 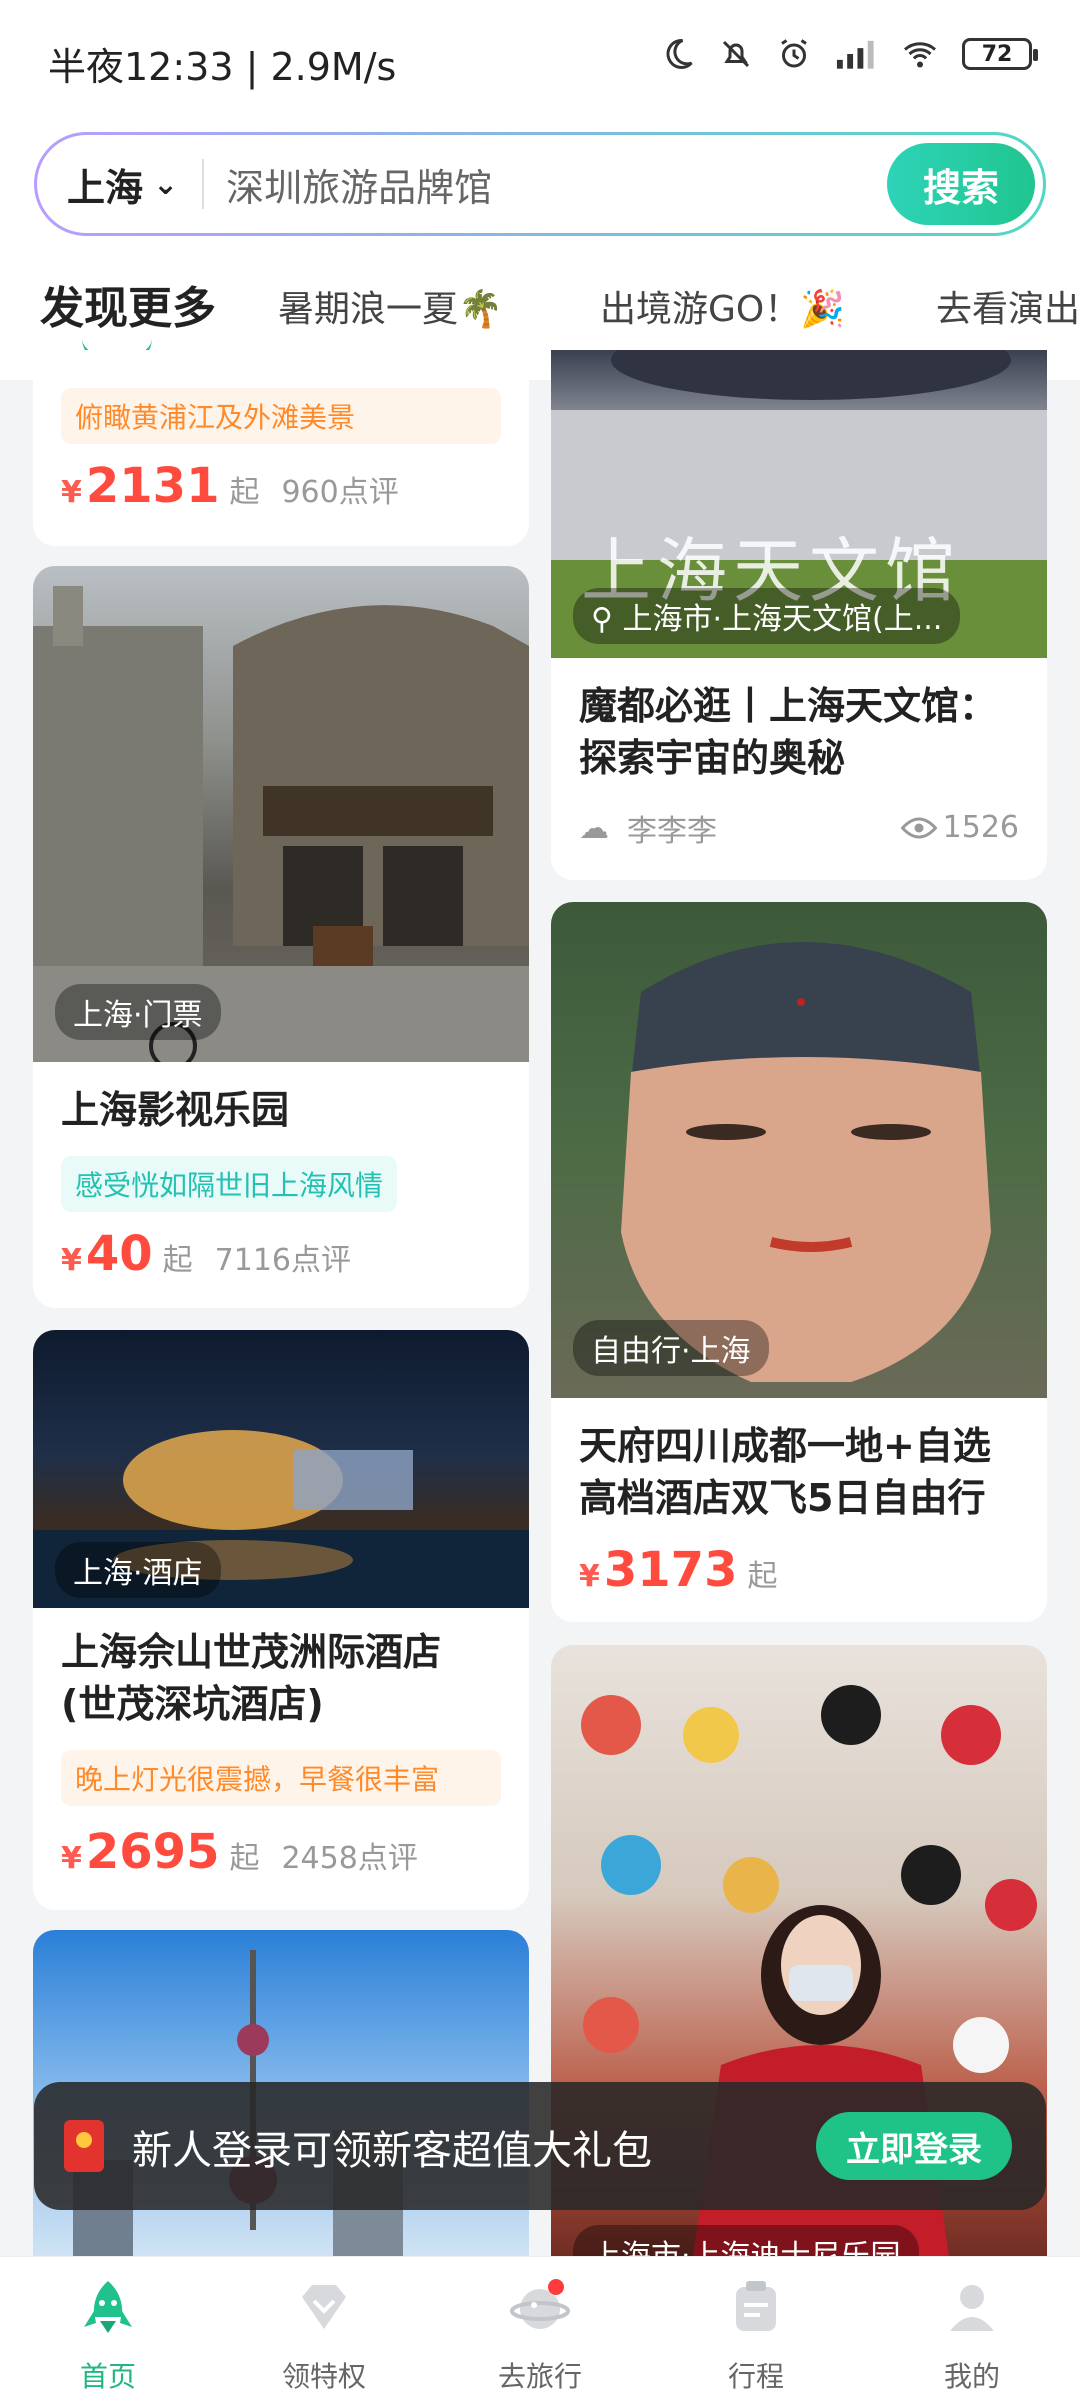 What do you see at coordinates (119, 1254) in the screenshot?
I see `price-value: 40` at bounding box center [119, 1254].